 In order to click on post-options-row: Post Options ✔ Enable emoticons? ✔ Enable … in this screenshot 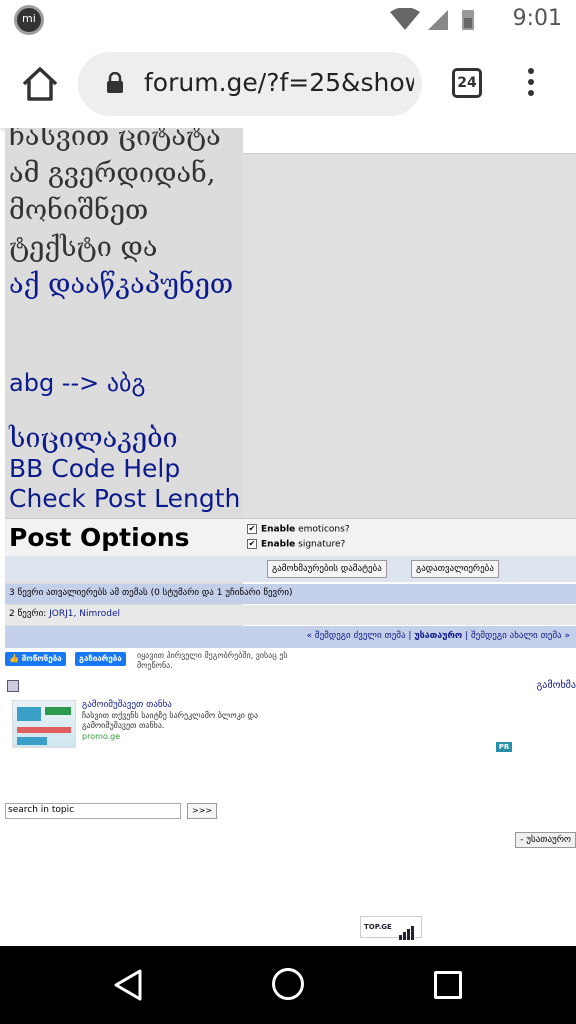, I will do `click(290, 537)`.